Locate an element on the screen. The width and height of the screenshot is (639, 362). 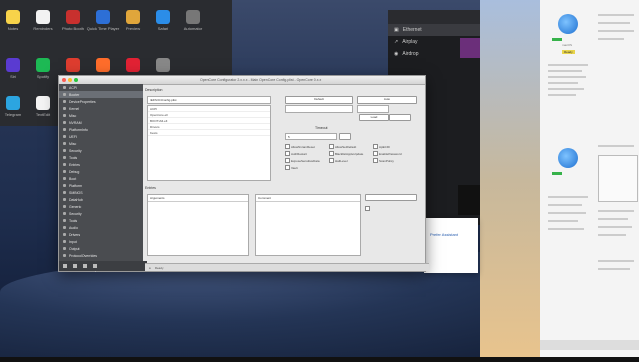
option-checkbox: EnablePassword is located at coordinates (387, 153).